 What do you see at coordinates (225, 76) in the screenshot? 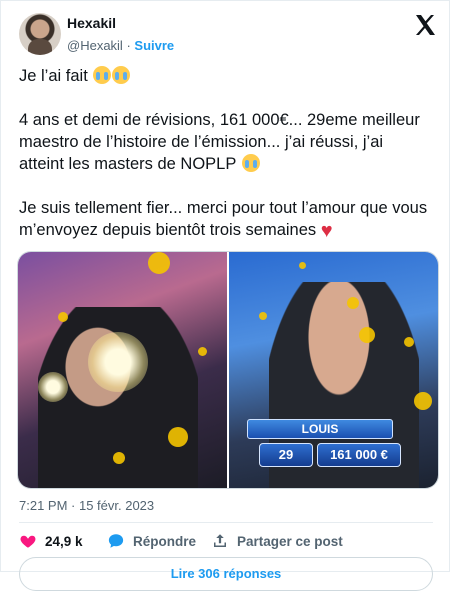
I see `tweet-line-1: Je l’ai fait` at bounding box center [225, 76].